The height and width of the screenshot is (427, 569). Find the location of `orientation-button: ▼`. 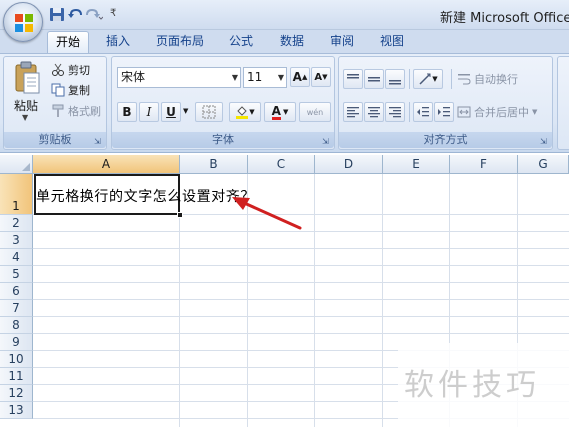

orientation-button: ▼ is located at coordinates (428, 79).